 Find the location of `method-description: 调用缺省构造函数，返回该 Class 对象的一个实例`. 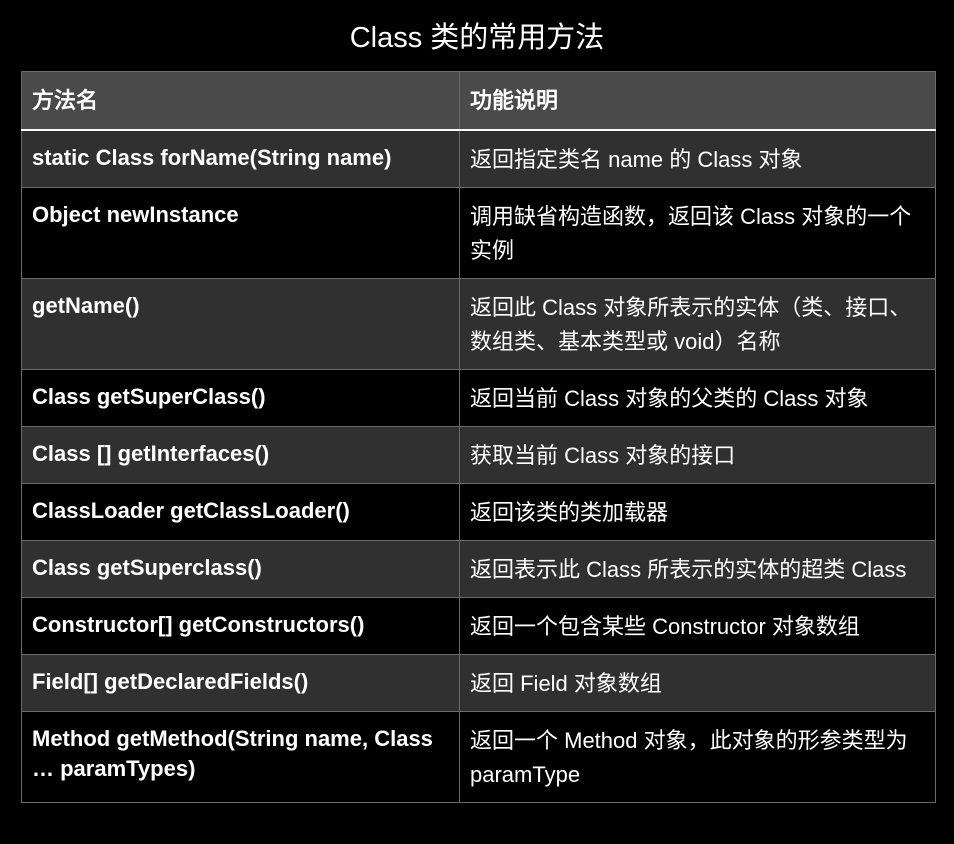

method-description: 调用缺省构造函数，返回该 Class 对象的一个实例 is located at coordinates (697, 233).